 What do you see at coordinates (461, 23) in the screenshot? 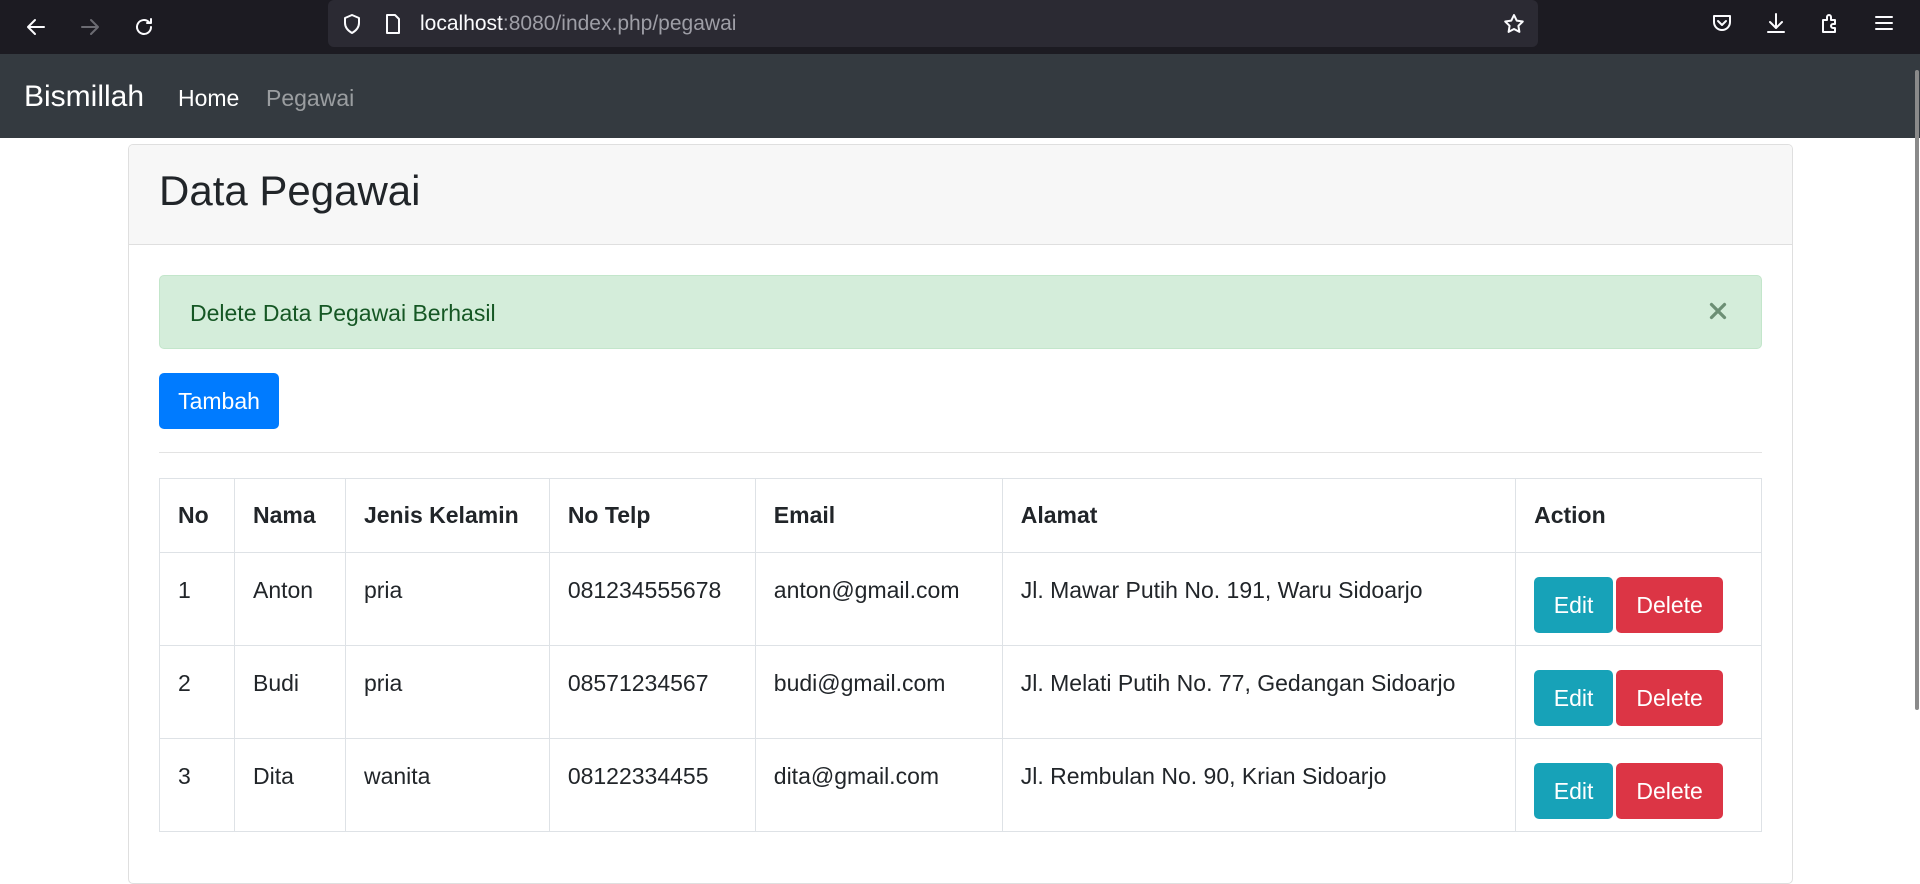
I see `url-host: localhost` at bounding box center [461, 23].